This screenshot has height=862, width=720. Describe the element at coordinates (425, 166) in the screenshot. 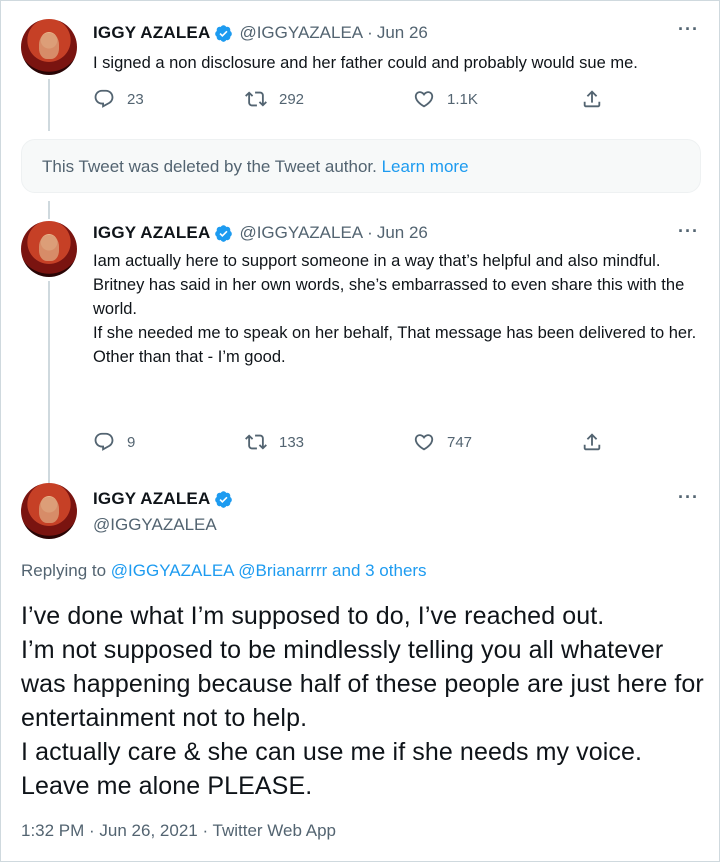

I see `learn-more-link: Learn more` at that location.